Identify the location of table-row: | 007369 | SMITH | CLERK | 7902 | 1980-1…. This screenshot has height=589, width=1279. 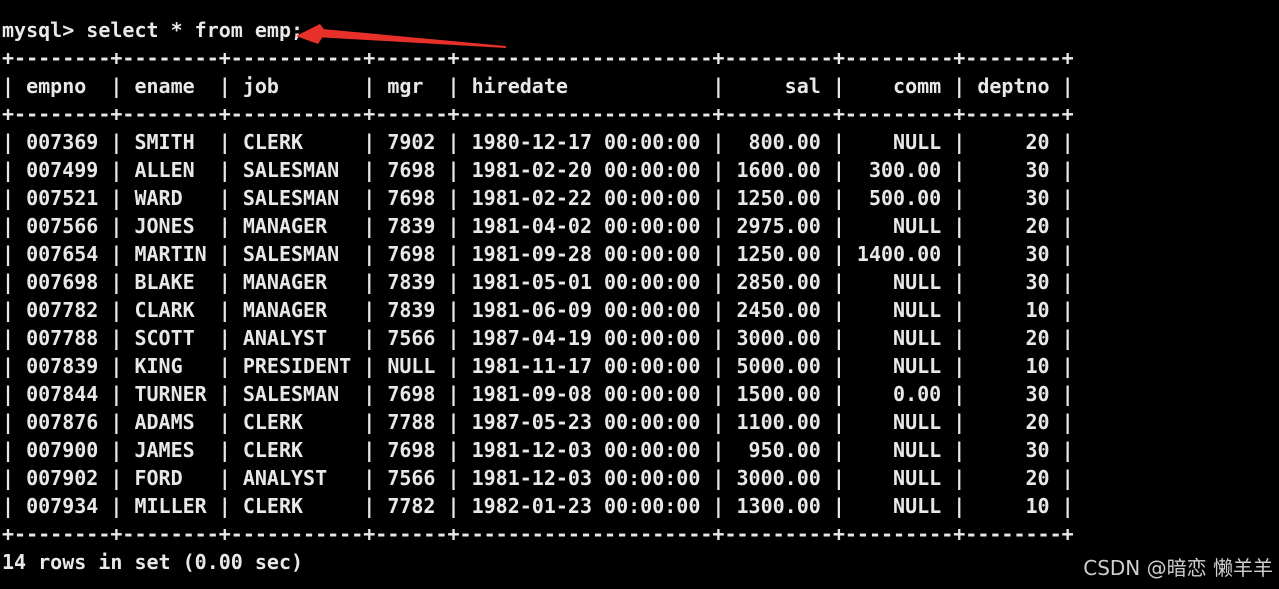
(538, 142).